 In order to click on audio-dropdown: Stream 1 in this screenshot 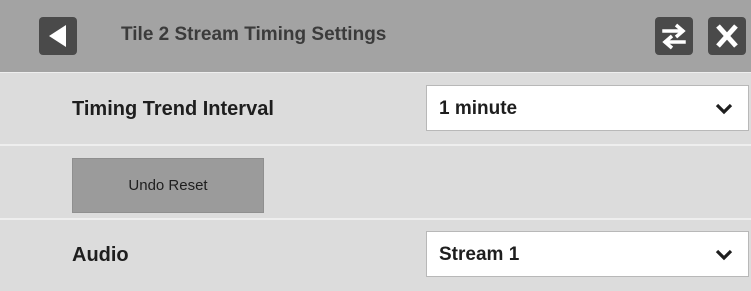, I will do `click(587, 254)`.